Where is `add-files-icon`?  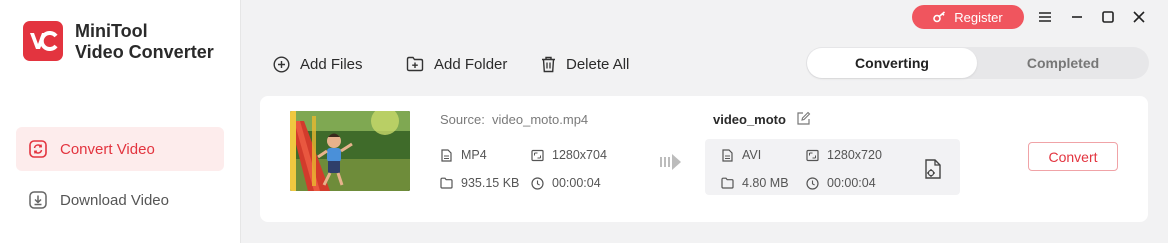 add-files-icon is located at coordinates (281, 64).